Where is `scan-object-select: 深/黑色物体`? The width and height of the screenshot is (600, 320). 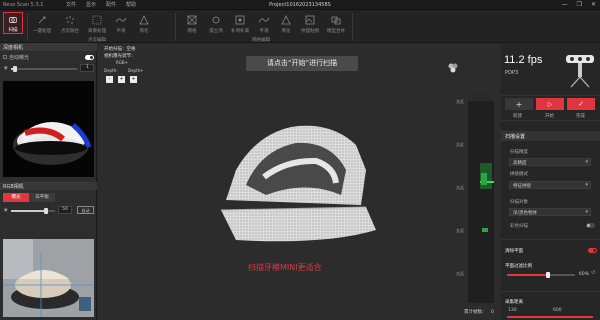 scan-object-select: 深/黑色物体 is located at coordinates (550, 212).